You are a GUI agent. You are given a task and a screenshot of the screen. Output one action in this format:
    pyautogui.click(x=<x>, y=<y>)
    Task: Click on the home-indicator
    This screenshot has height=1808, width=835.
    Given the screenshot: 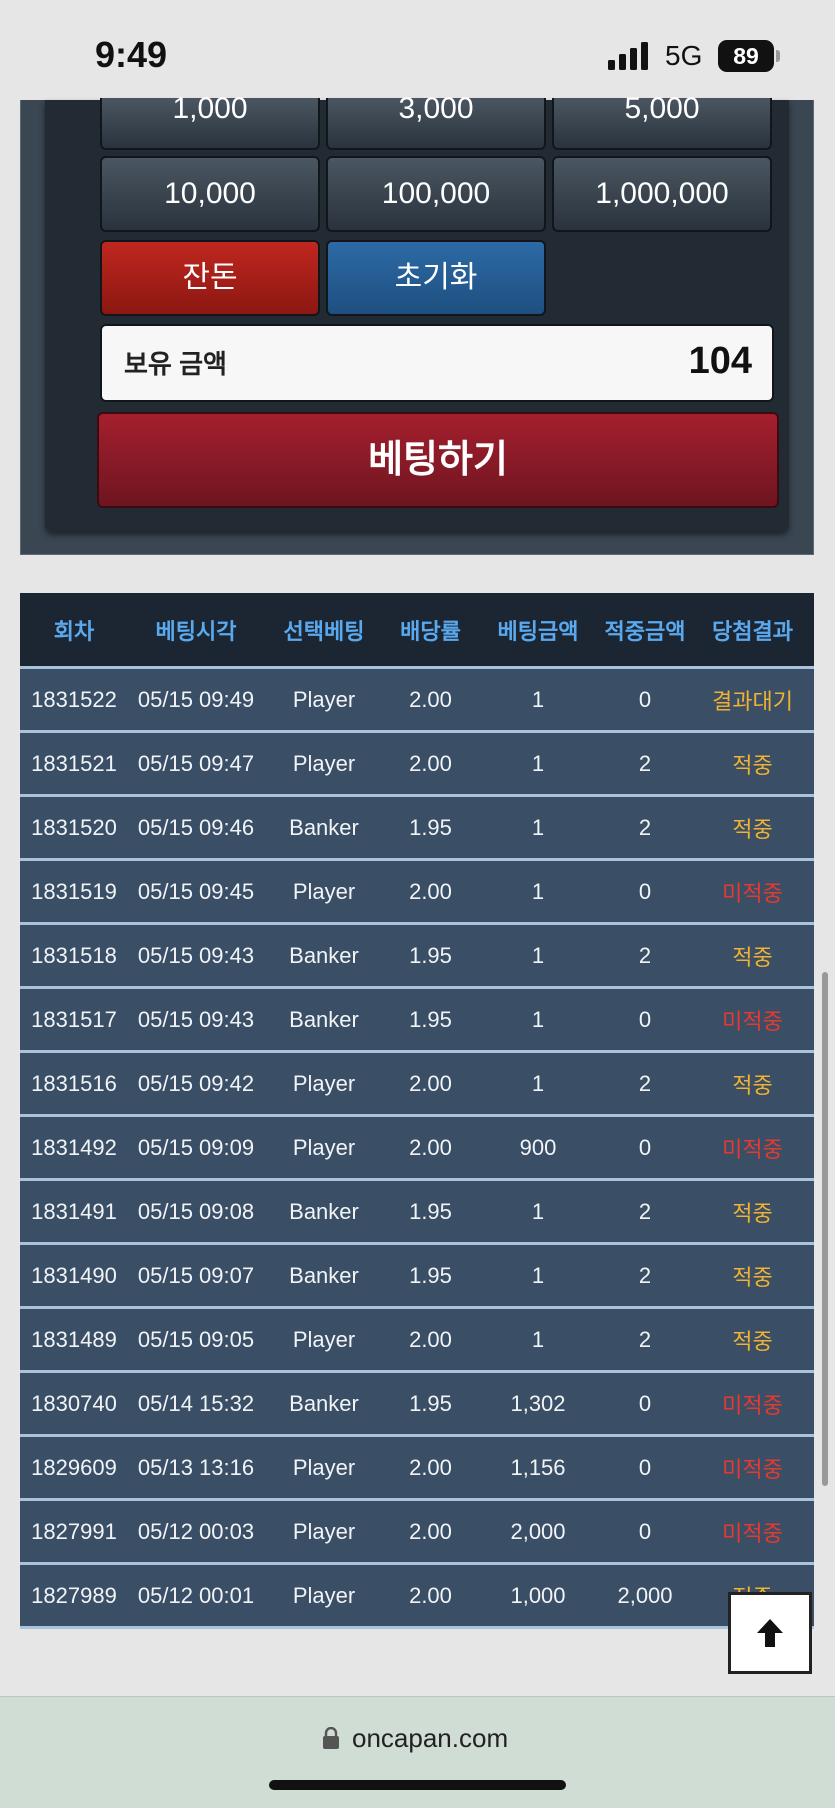 What is the action you would take?
    pyautogui.click(x=417, y=1785)
    